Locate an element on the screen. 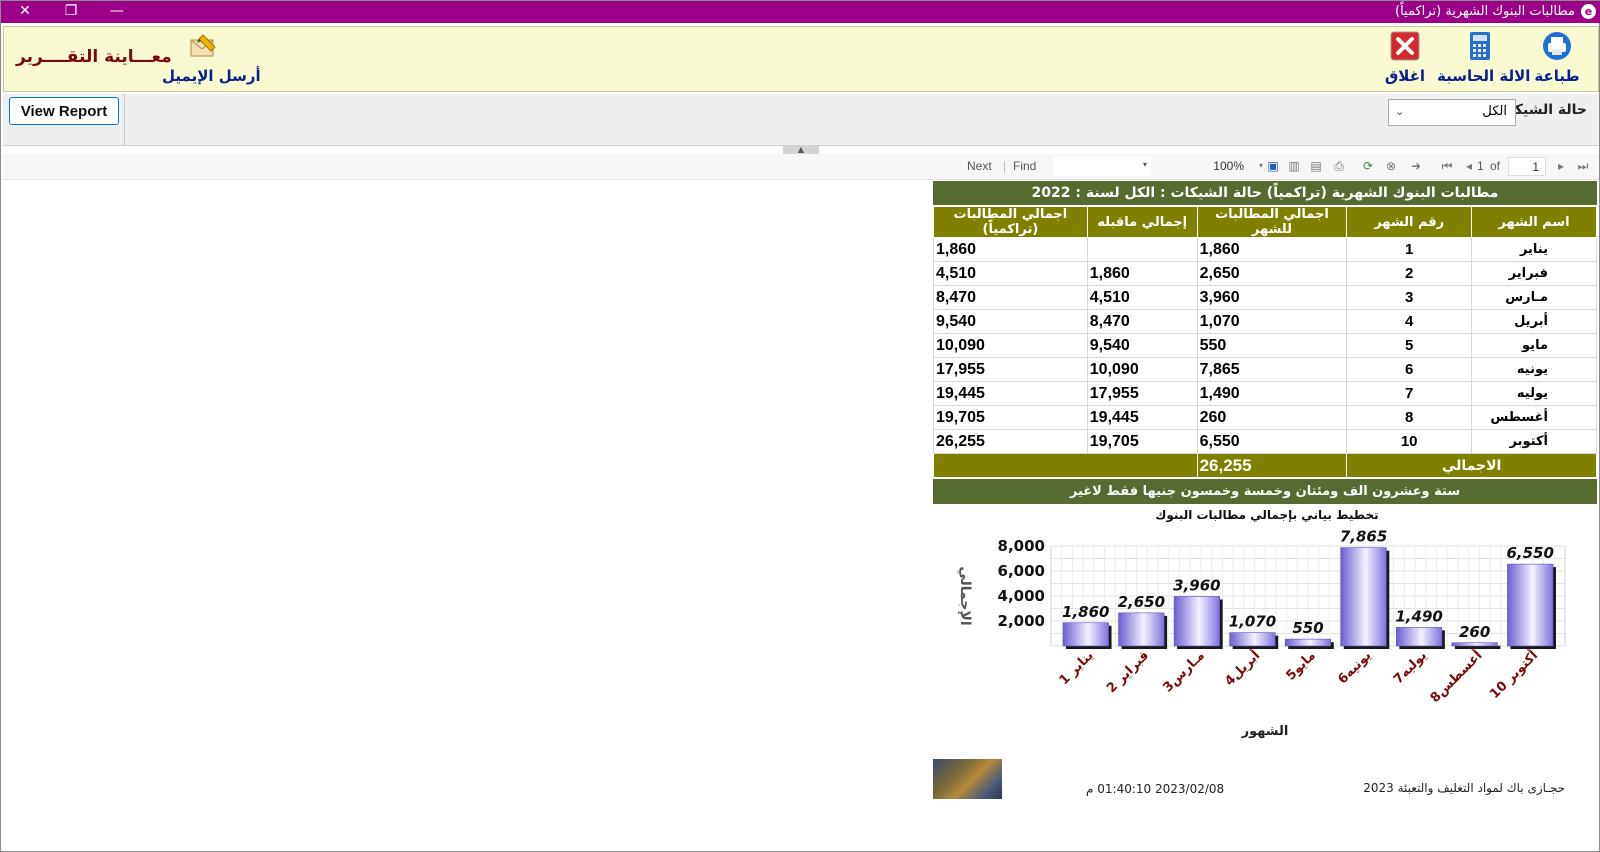 The image size is (1600, 852). refresh-icon: ⟳ is located at coordinates (1368, 166).